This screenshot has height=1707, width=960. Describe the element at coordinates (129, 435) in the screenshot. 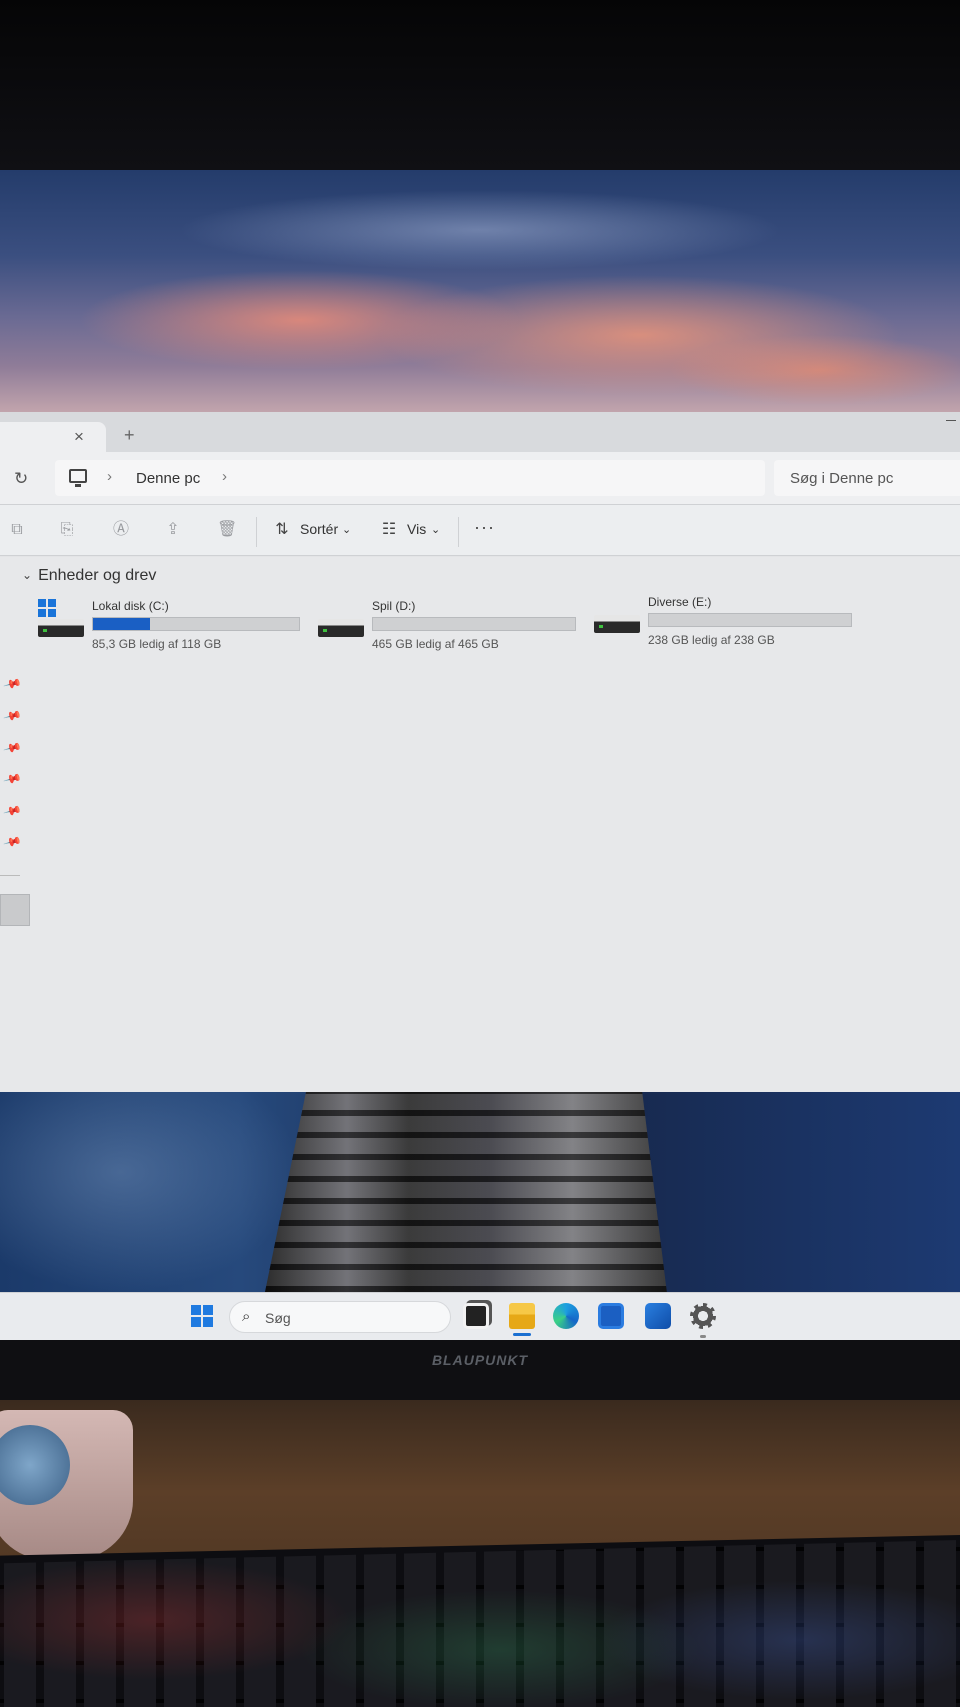

I see `new-tab-icon: +` at that location.